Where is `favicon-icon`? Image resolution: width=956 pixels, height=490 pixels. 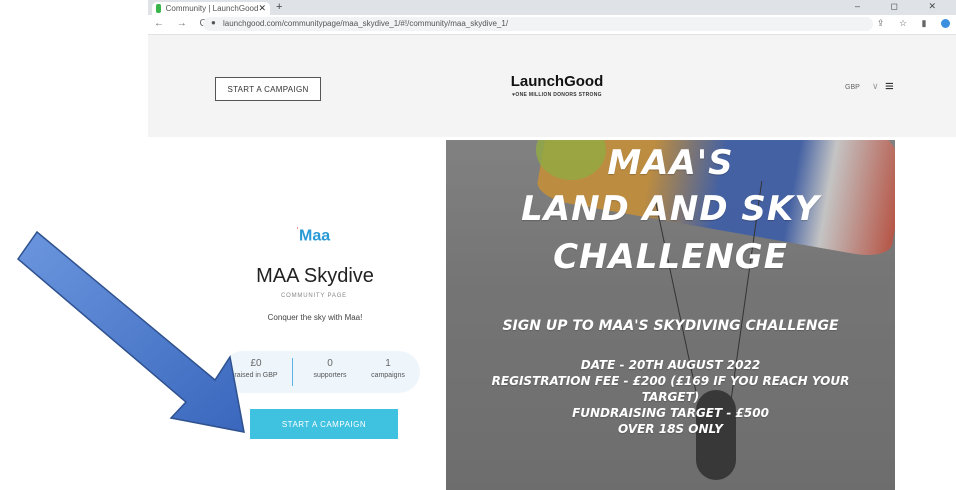 favicon-icon is located at coordinates (158, 8).